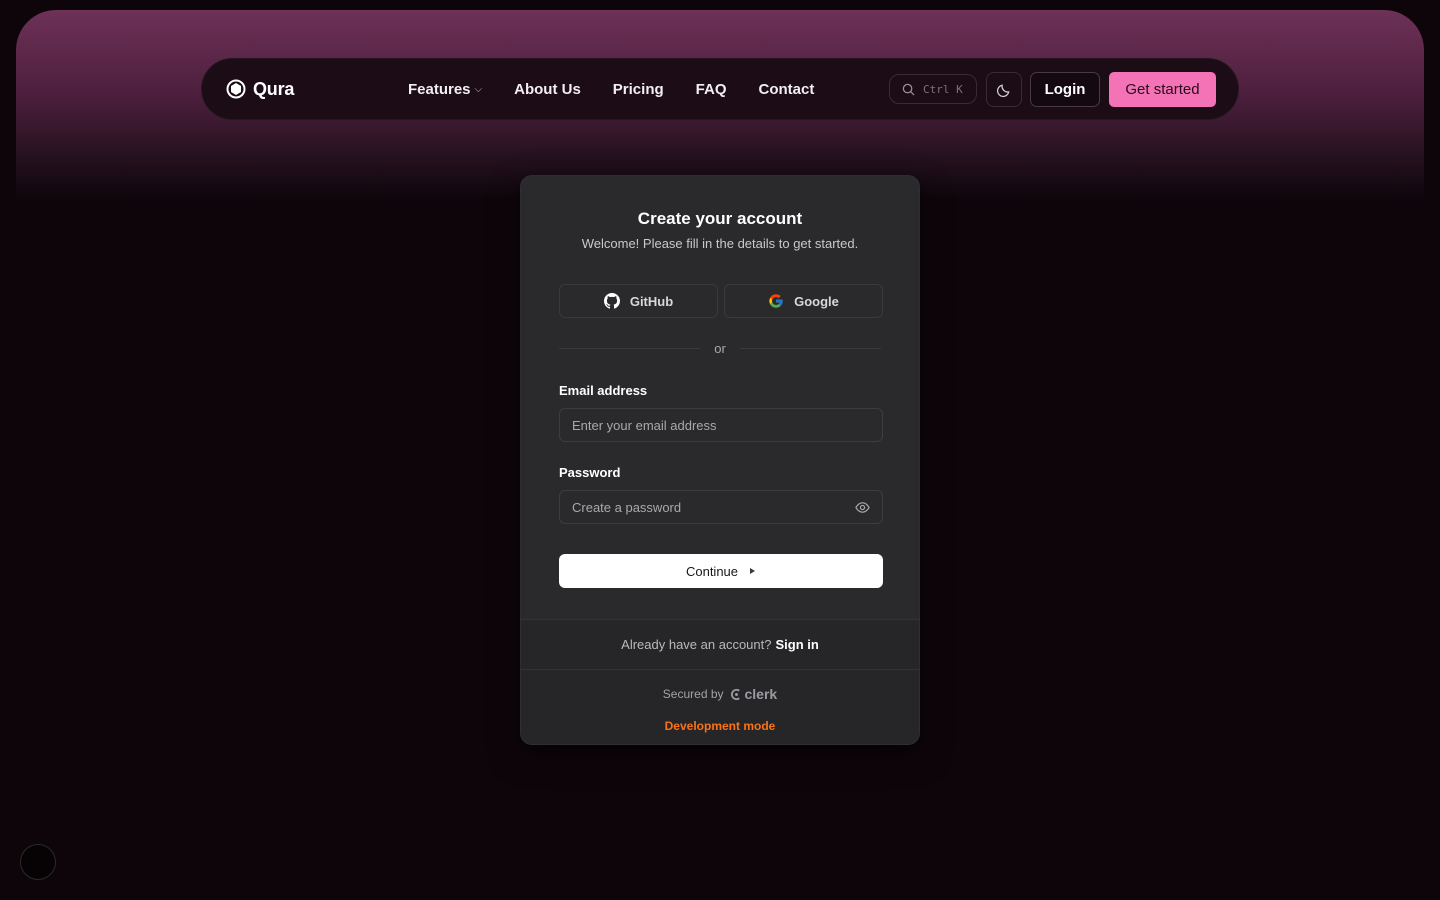 Image resolution: width=1440 pixels, height=900 pixels. I want to click on github-button: GitHub, so click(638, 301).